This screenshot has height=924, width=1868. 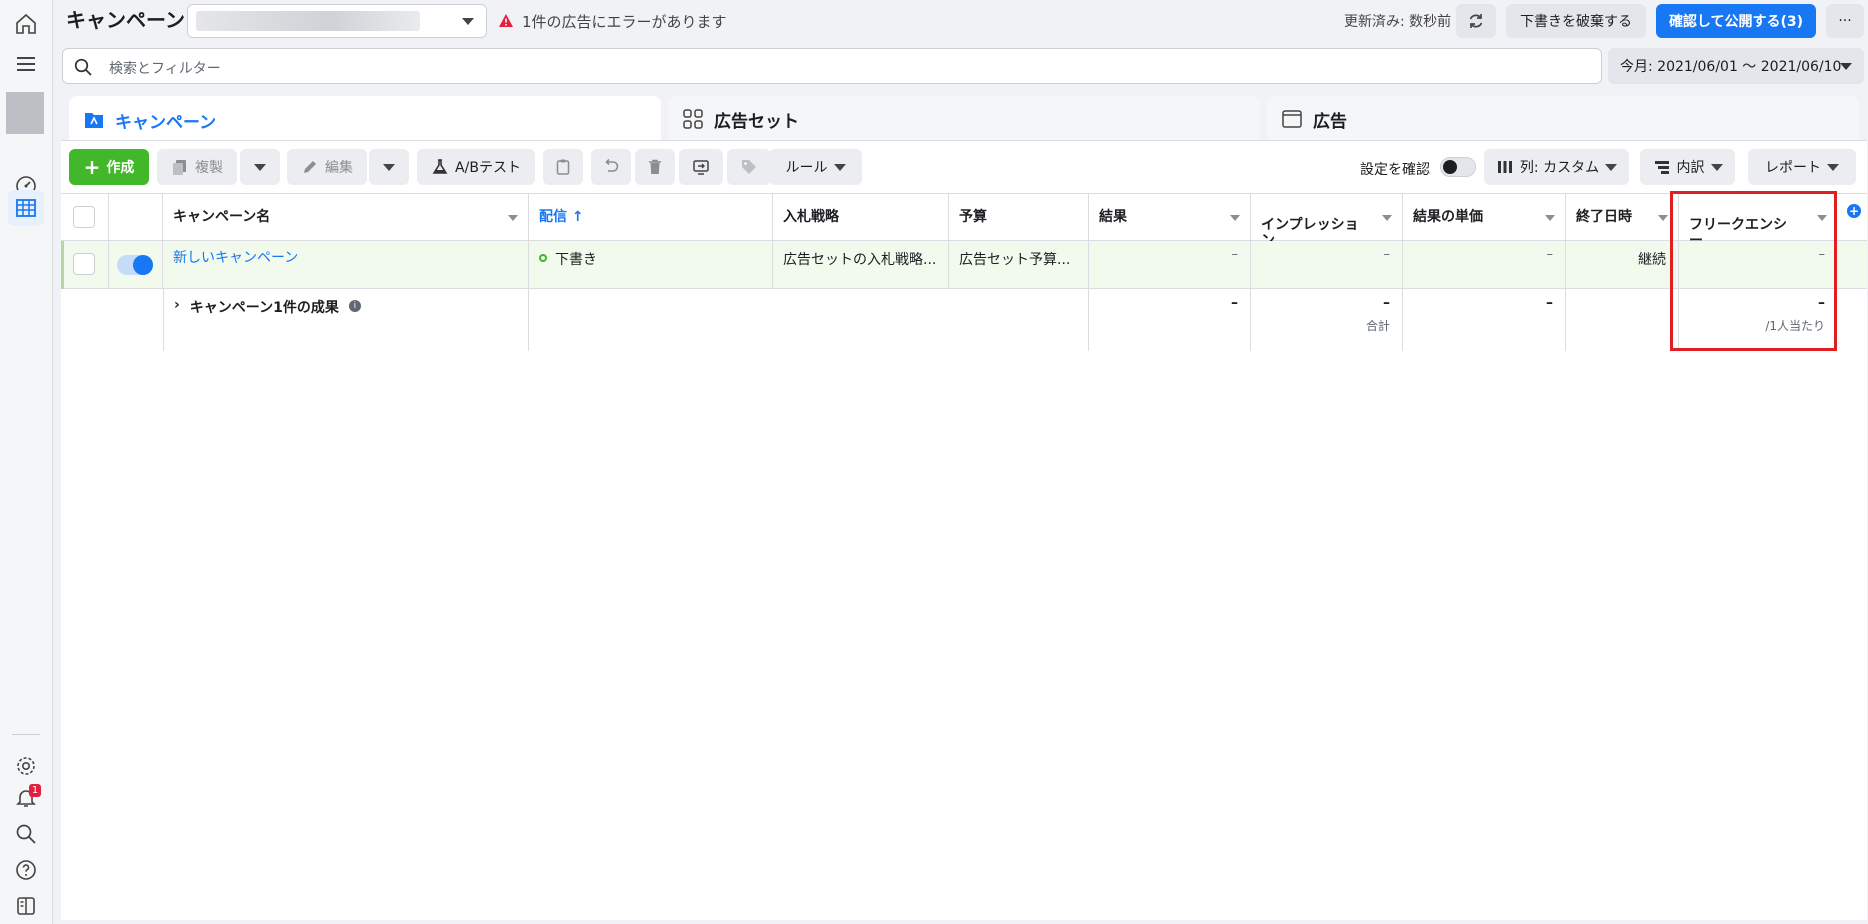 What do you see at coordinates (701, 167) in the screenshot?
I see `export-button` at bounding box center [701, 167].